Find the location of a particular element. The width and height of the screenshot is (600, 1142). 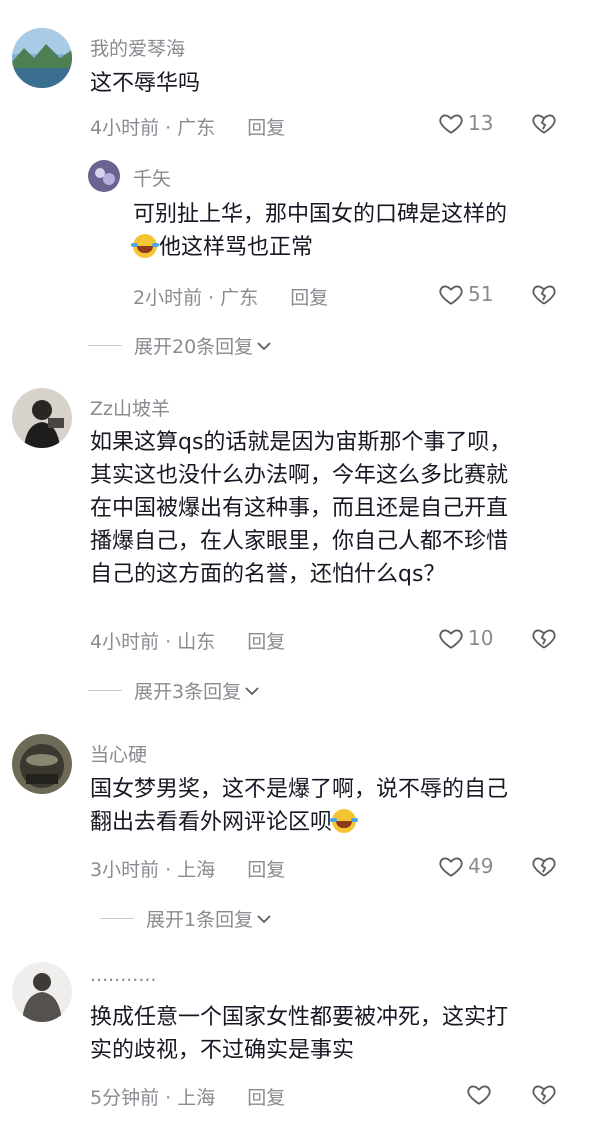

expand-replies-button: 展开3条回复 is located at coordinates (174, 690).